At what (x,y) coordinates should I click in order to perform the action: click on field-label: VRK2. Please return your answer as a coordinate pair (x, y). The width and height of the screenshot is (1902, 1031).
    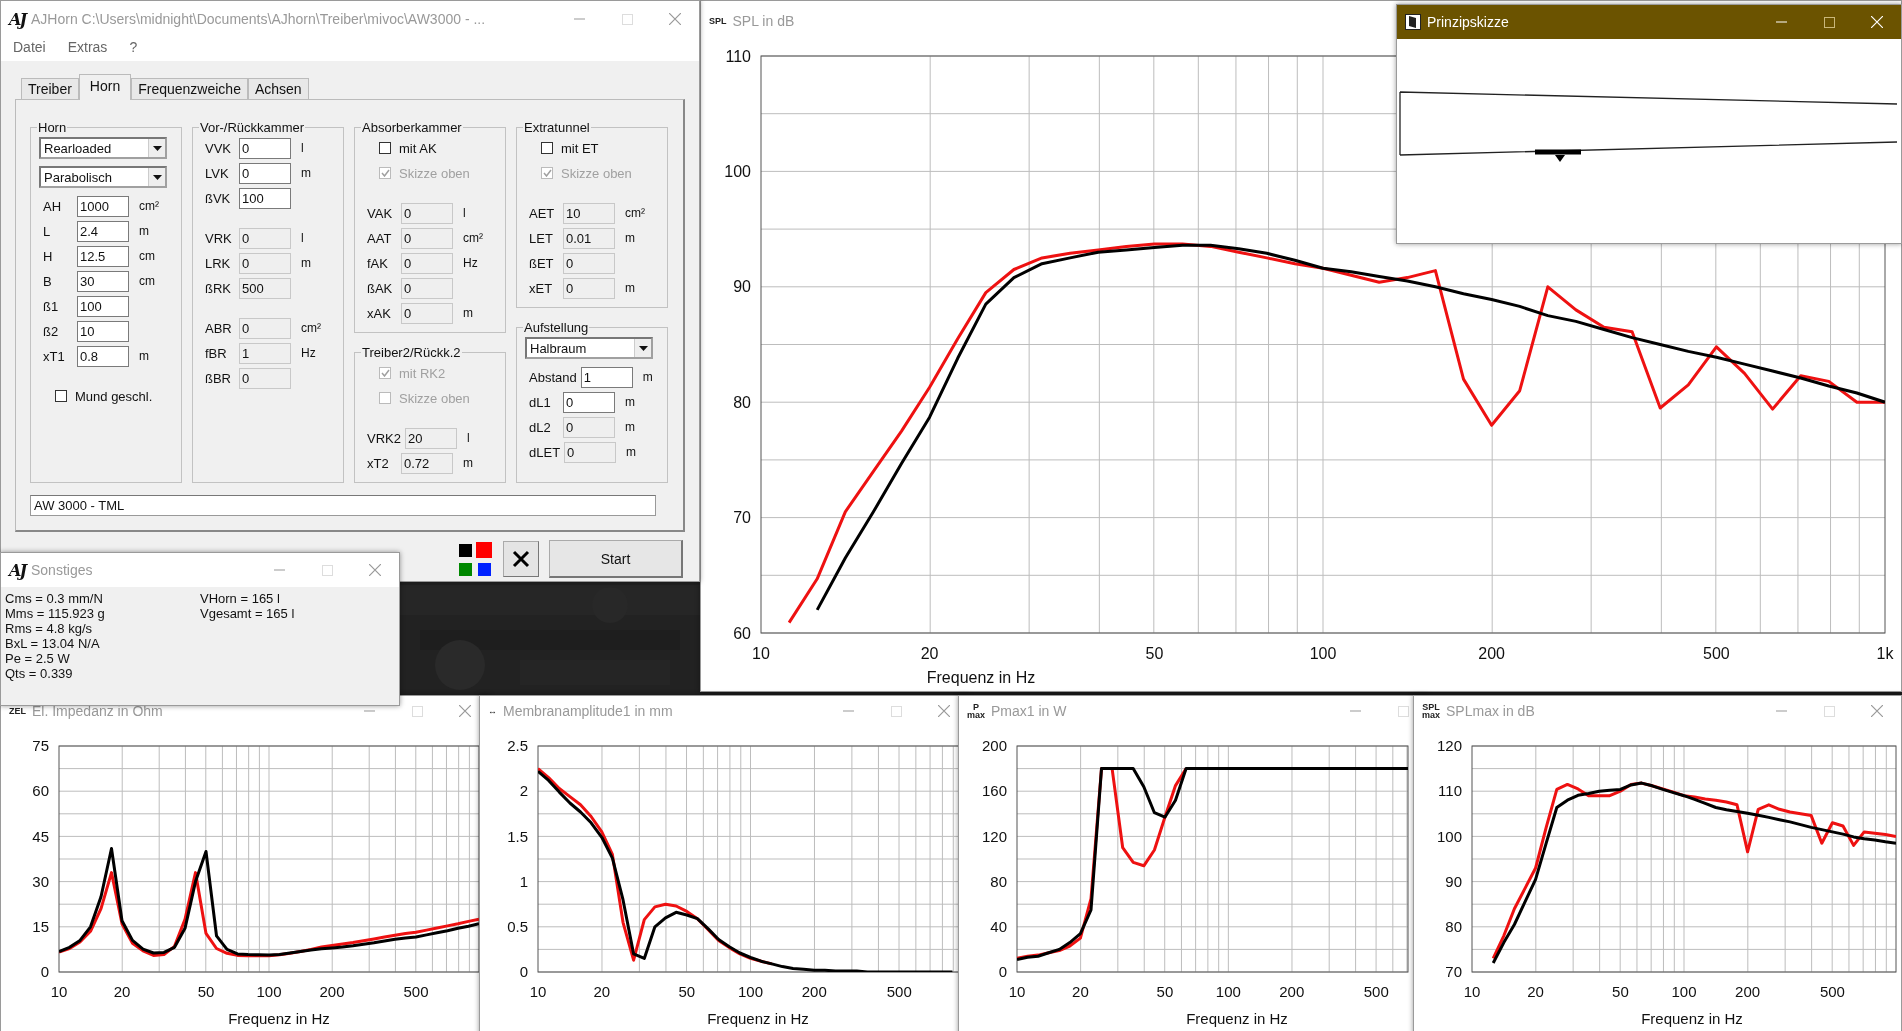
    Looking at the image, I should click on (383, 438).